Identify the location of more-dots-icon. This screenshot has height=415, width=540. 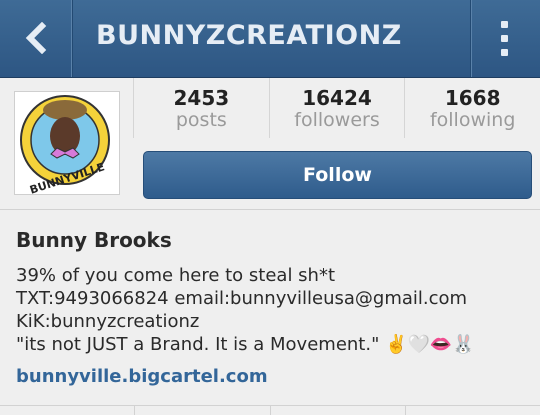
(504, 24).